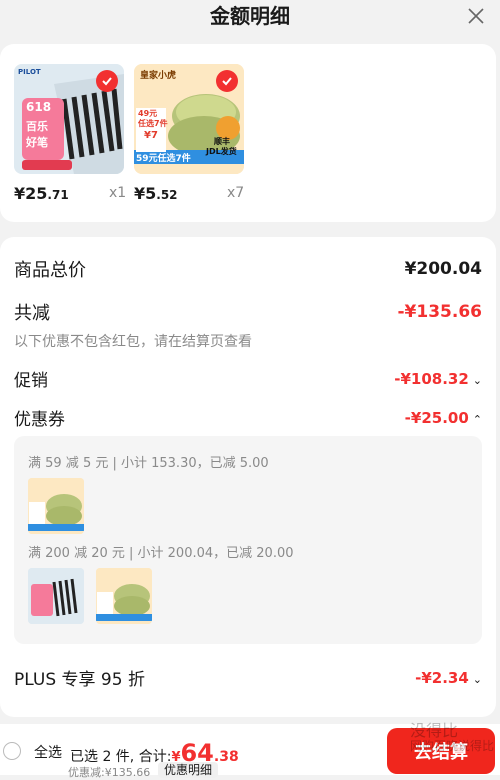  I want to click on total-reduce-label: 共减, so click(32, 313).